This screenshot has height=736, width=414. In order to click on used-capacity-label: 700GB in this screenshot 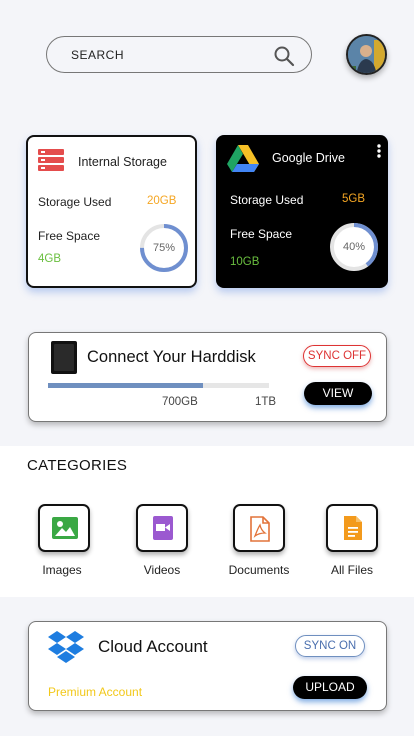, I will do `click(180, 402)`.